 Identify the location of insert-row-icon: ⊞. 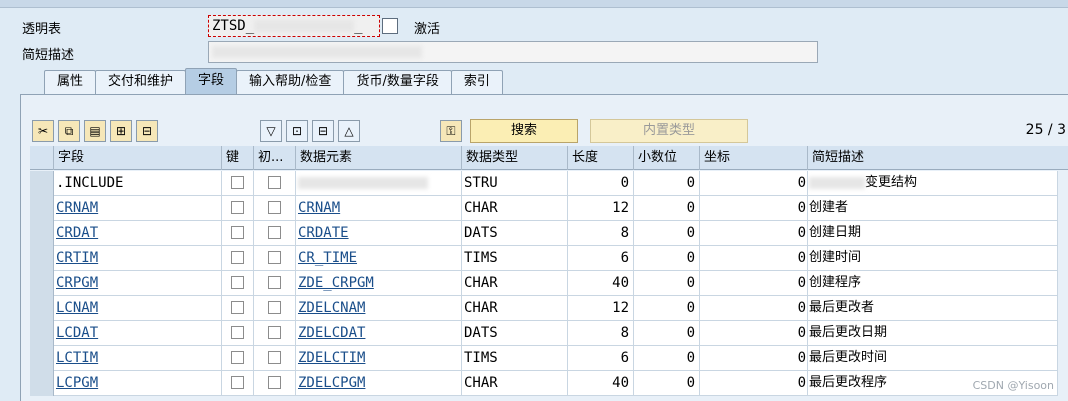
(121, 131).